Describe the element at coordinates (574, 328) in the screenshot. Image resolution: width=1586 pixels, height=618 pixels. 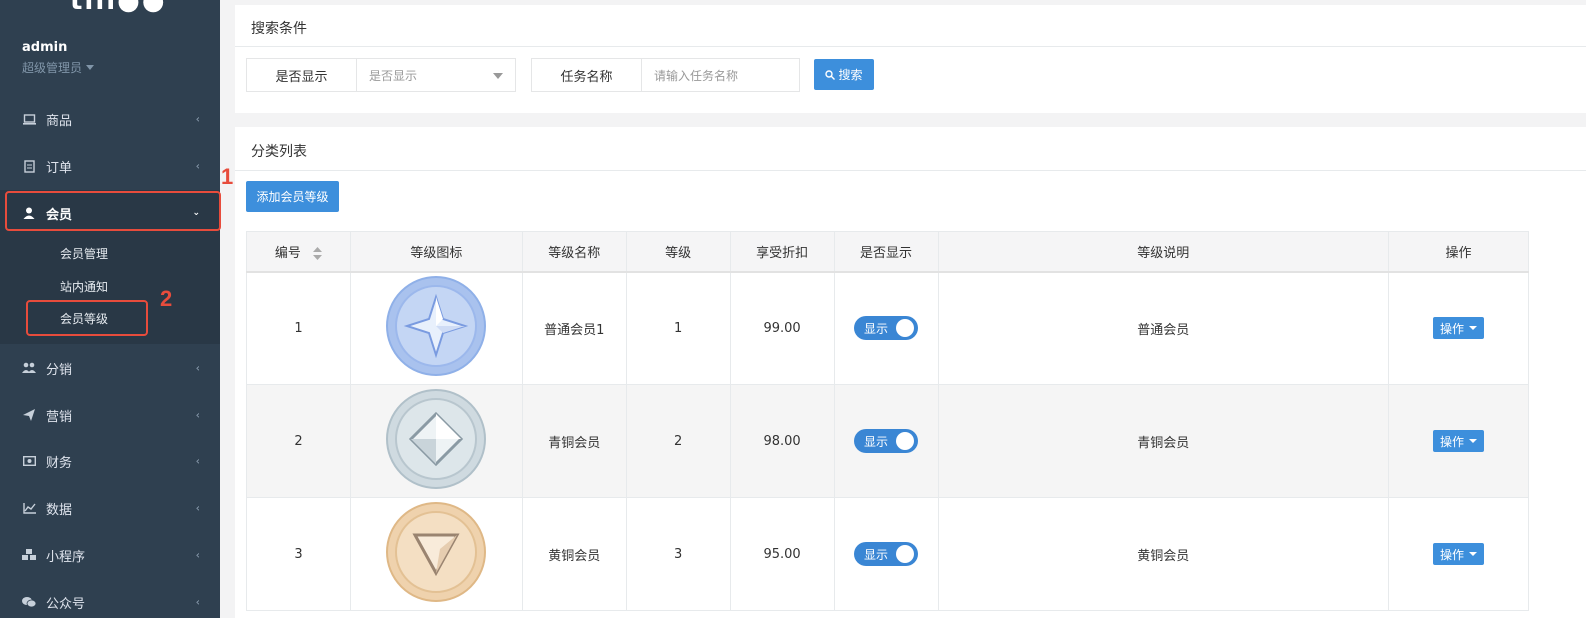
I see `cell-name: 普通会员1` at that location.